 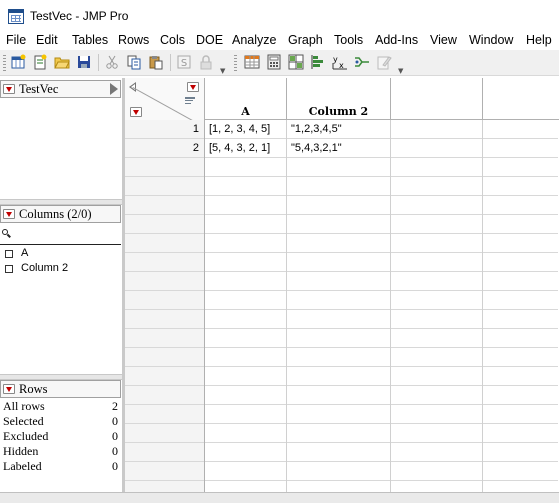 I want to click on grid-corner, so click(x=165, y=100).